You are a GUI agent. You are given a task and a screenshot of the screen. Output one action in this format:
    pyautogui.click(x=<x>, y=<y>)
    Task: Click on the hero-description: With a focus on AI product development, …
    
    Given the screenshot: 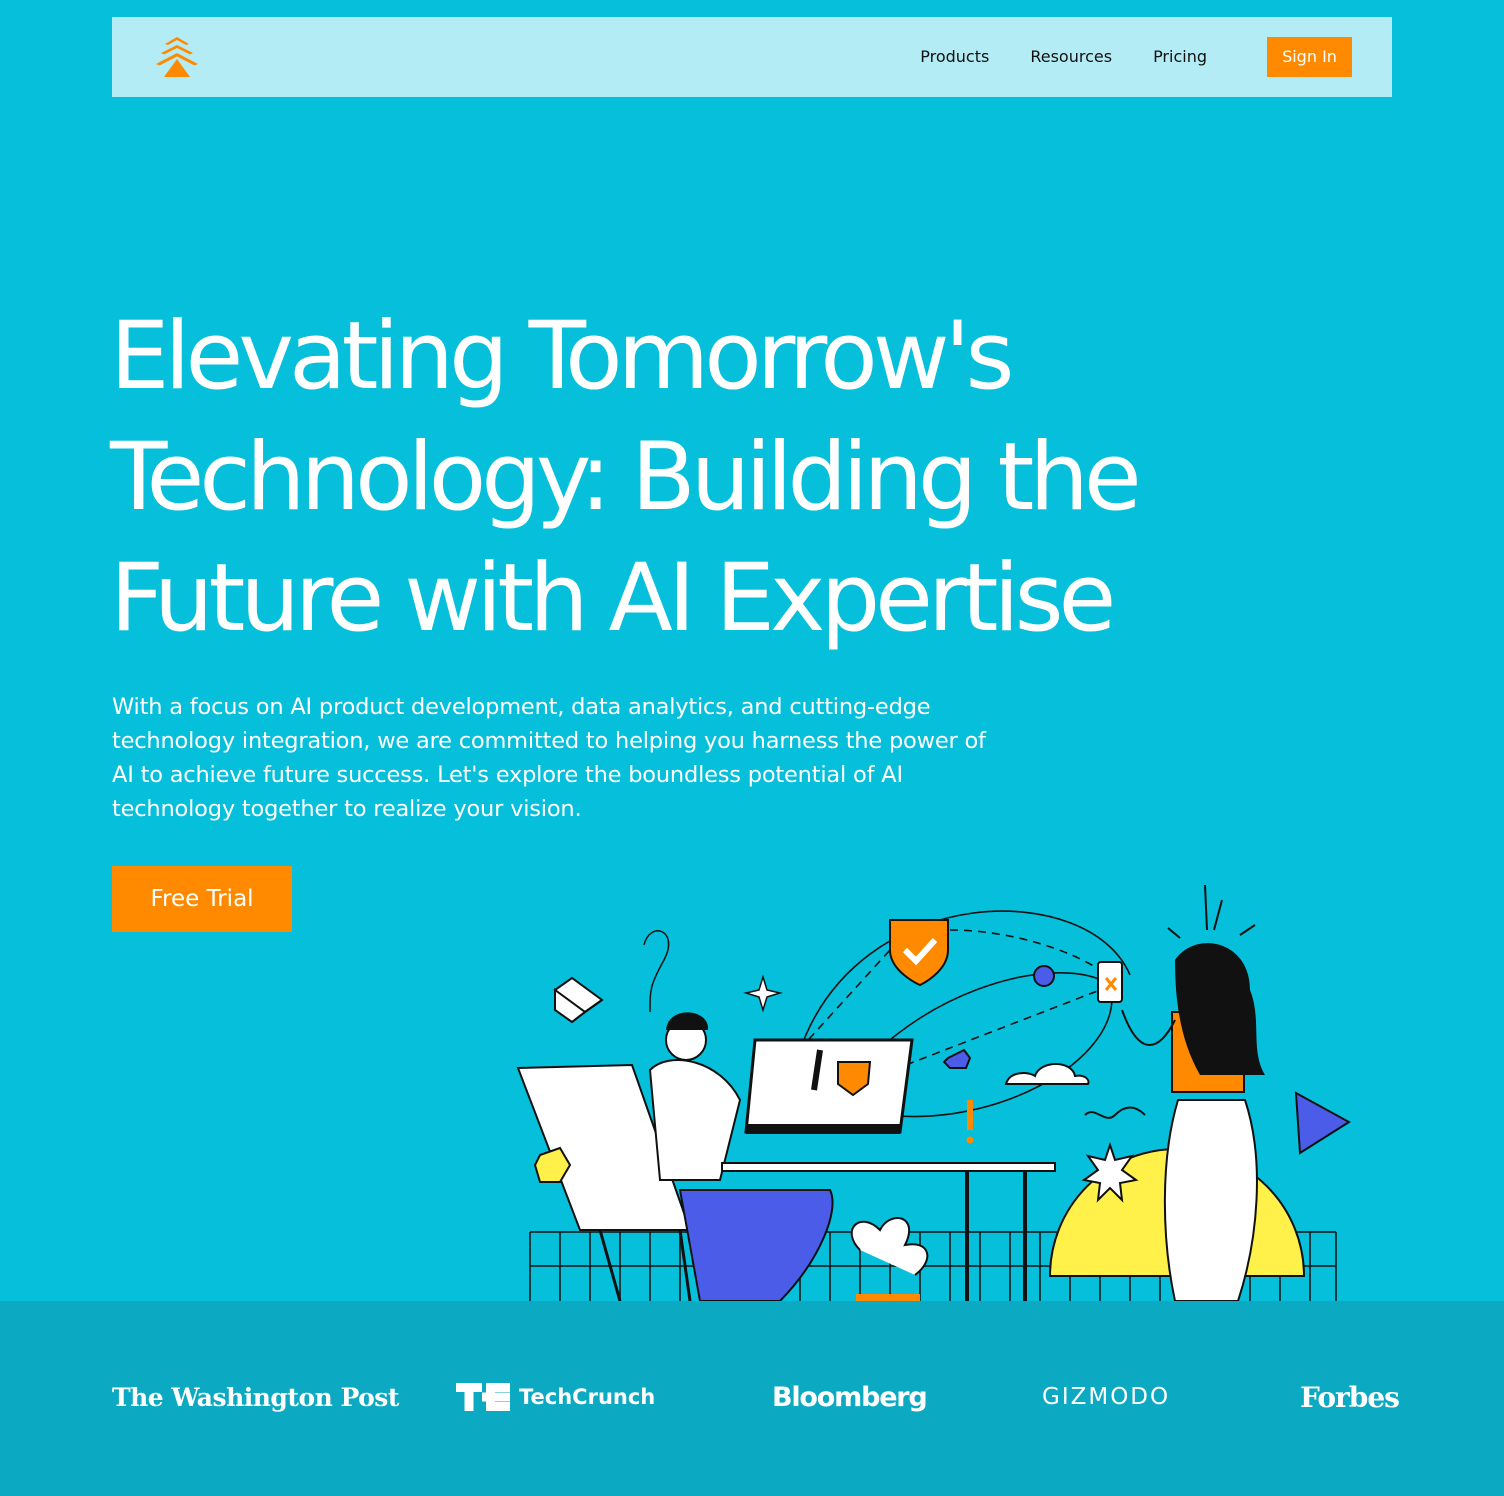 What is the action you would take?
    pyautogui.click(x=549, y=758)
    